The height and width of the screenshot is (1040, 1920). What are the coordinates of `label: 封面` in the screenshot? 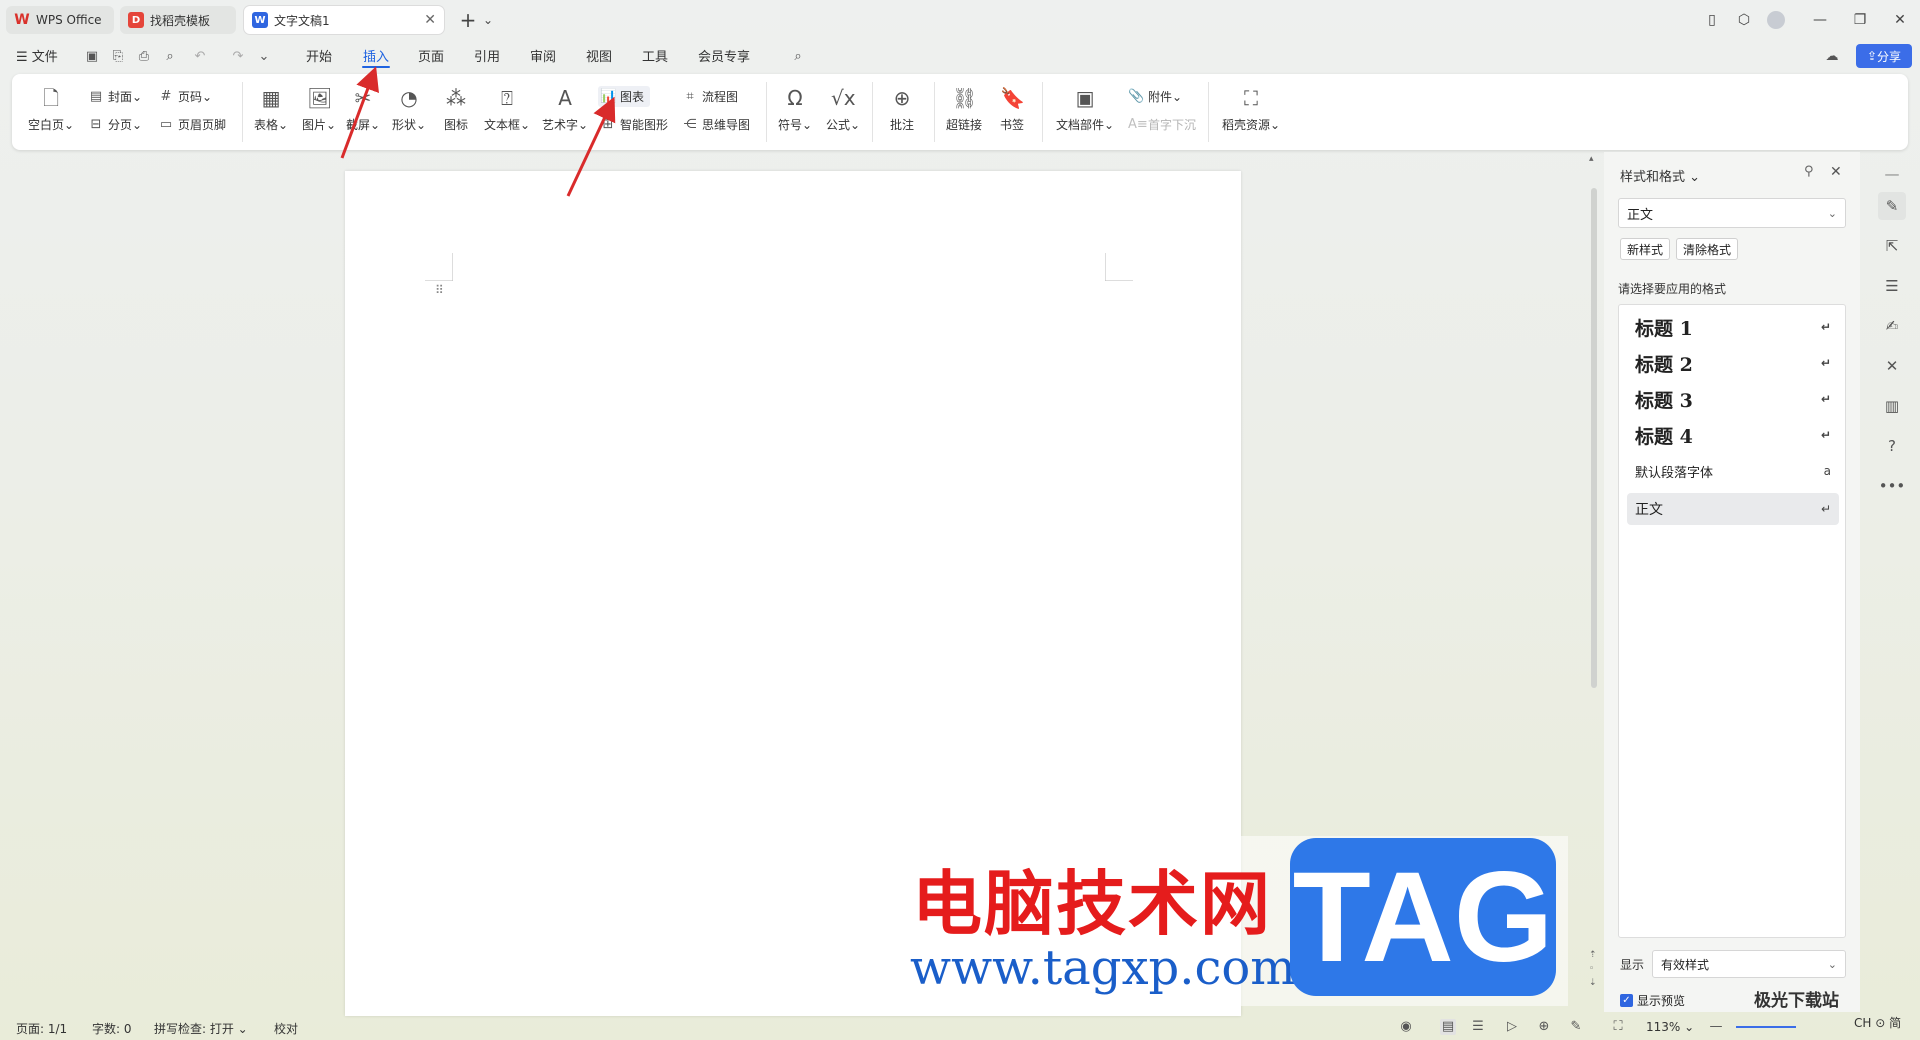 It's located at (120, 97).